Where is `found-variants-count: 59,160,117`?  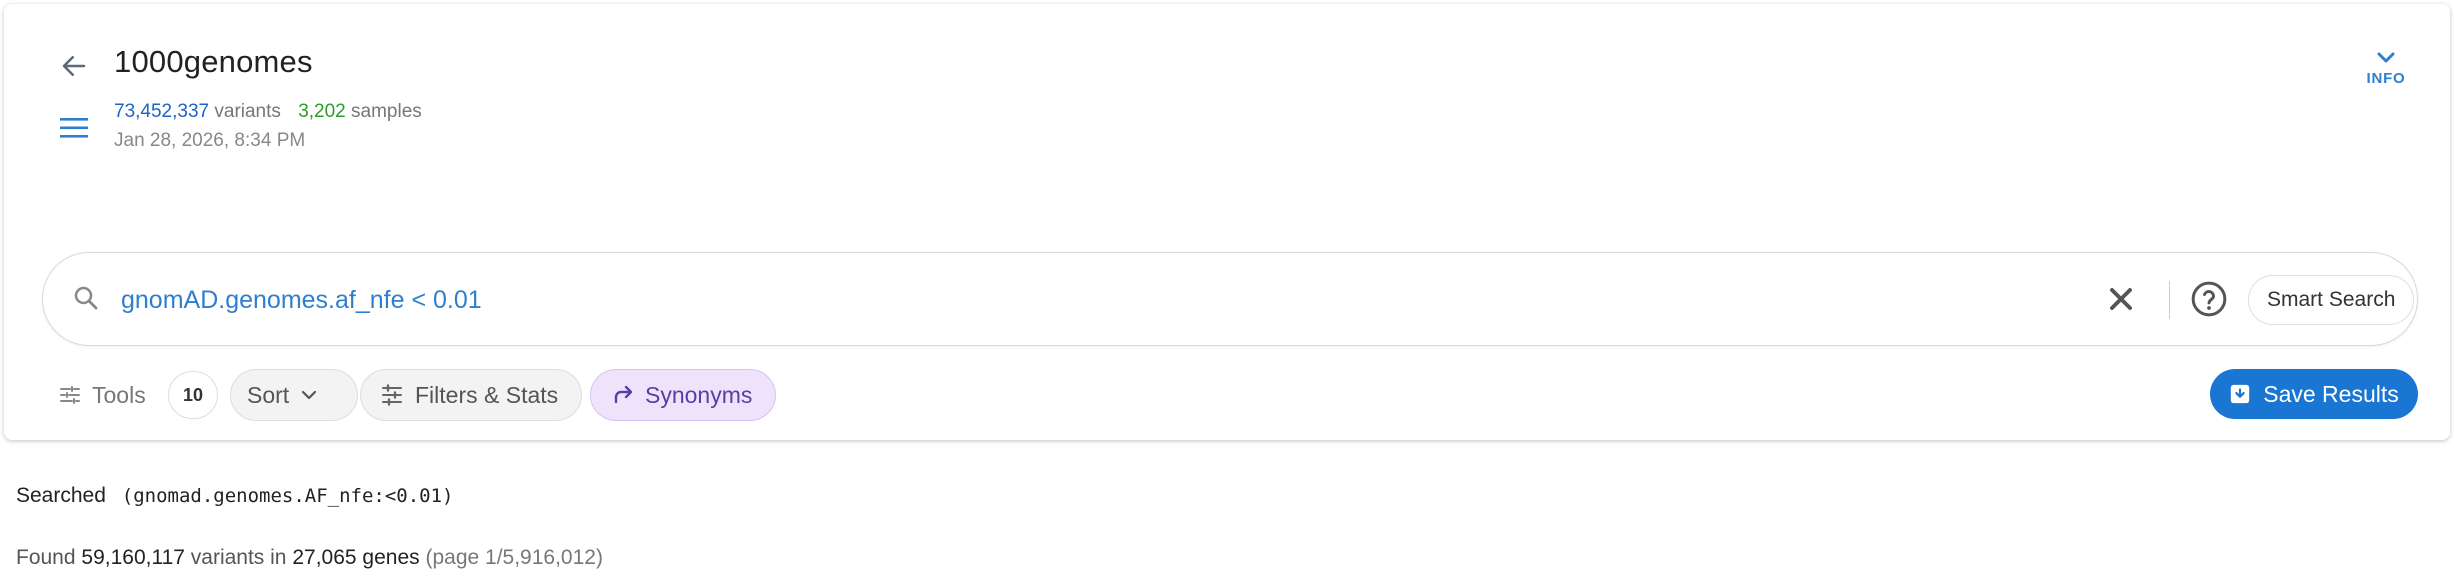
found-variants-count: 59,160,117 is located at coordinates (133, 557).